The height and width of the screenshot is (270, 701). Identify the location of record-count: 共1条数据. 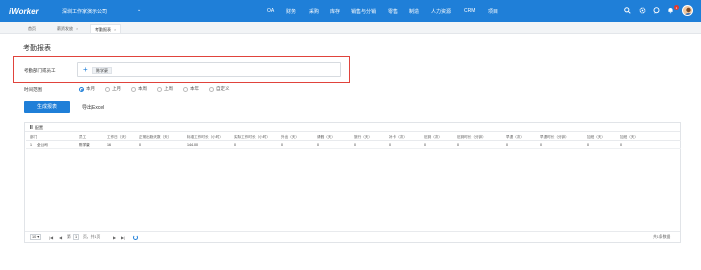
(662, 237).